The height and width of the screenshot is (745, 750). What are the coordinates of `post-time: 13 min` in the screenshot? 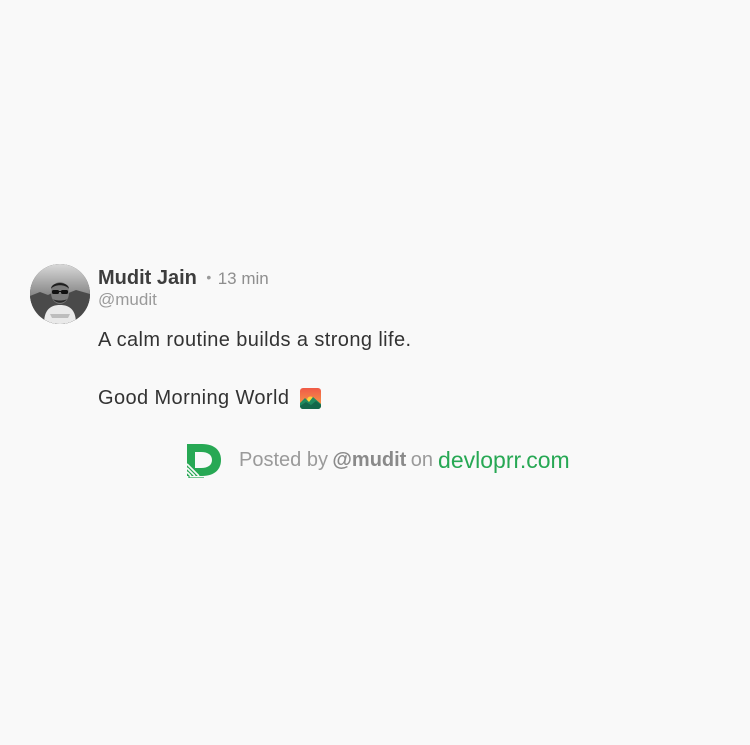 It's located at (243, 278).